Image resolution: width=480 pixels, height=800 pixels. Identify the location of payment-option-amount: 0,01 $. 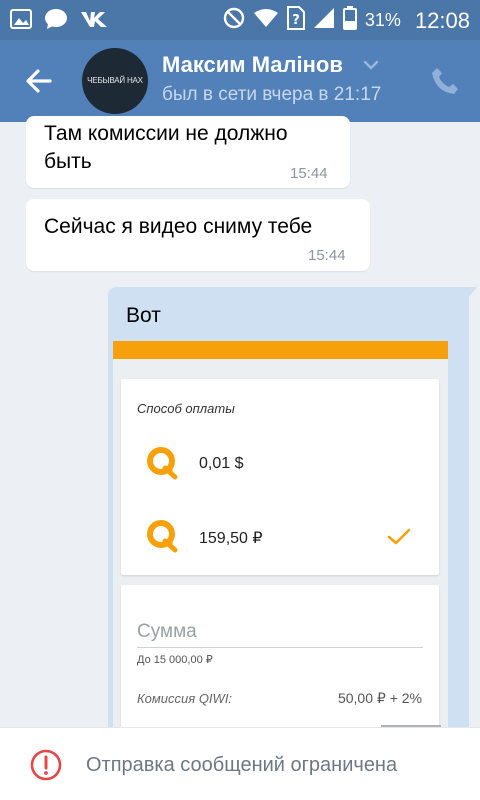
(221, 464).